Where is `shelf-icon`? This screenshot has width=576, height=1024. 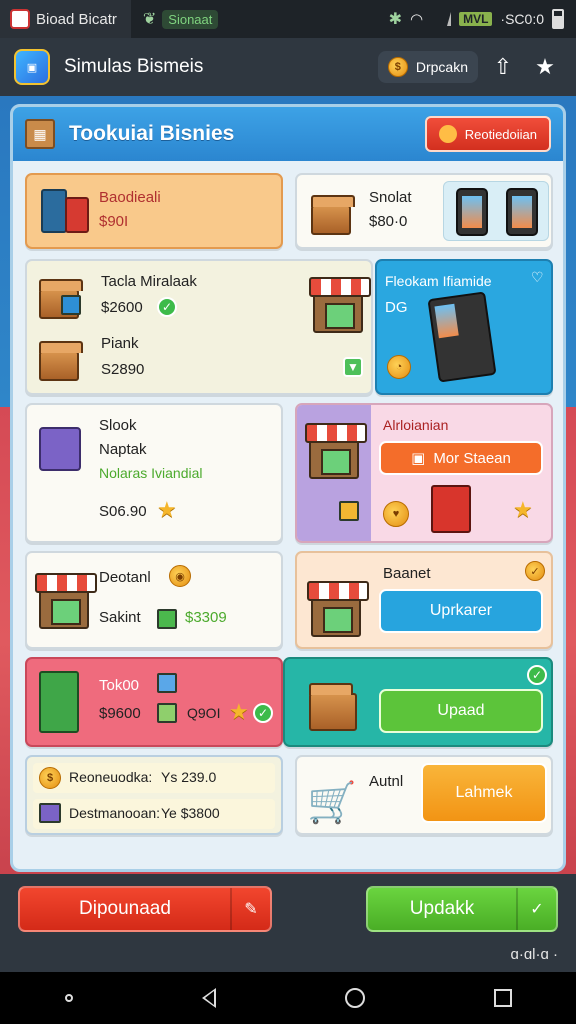
shelf-icon is located at coordinates (59, 702).